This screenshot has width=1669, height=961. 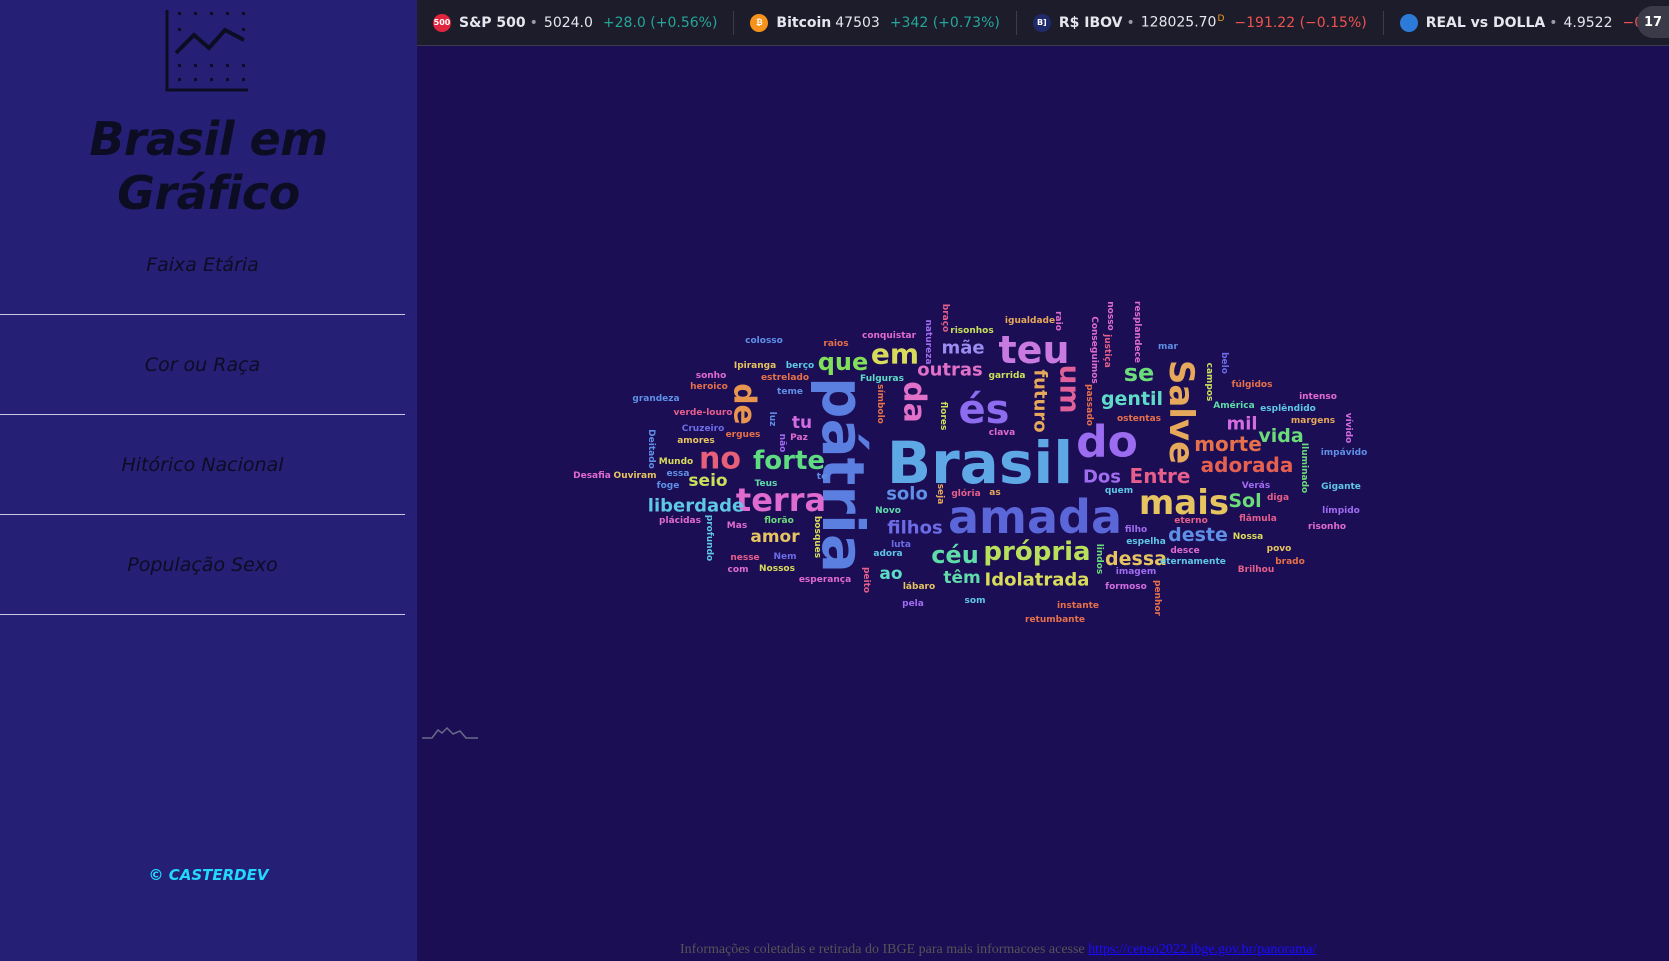 What do you see at coordinates (764, 341) in the screenshot?
I see `wordcloud-word: colosso` at bounding box center [764, 341].